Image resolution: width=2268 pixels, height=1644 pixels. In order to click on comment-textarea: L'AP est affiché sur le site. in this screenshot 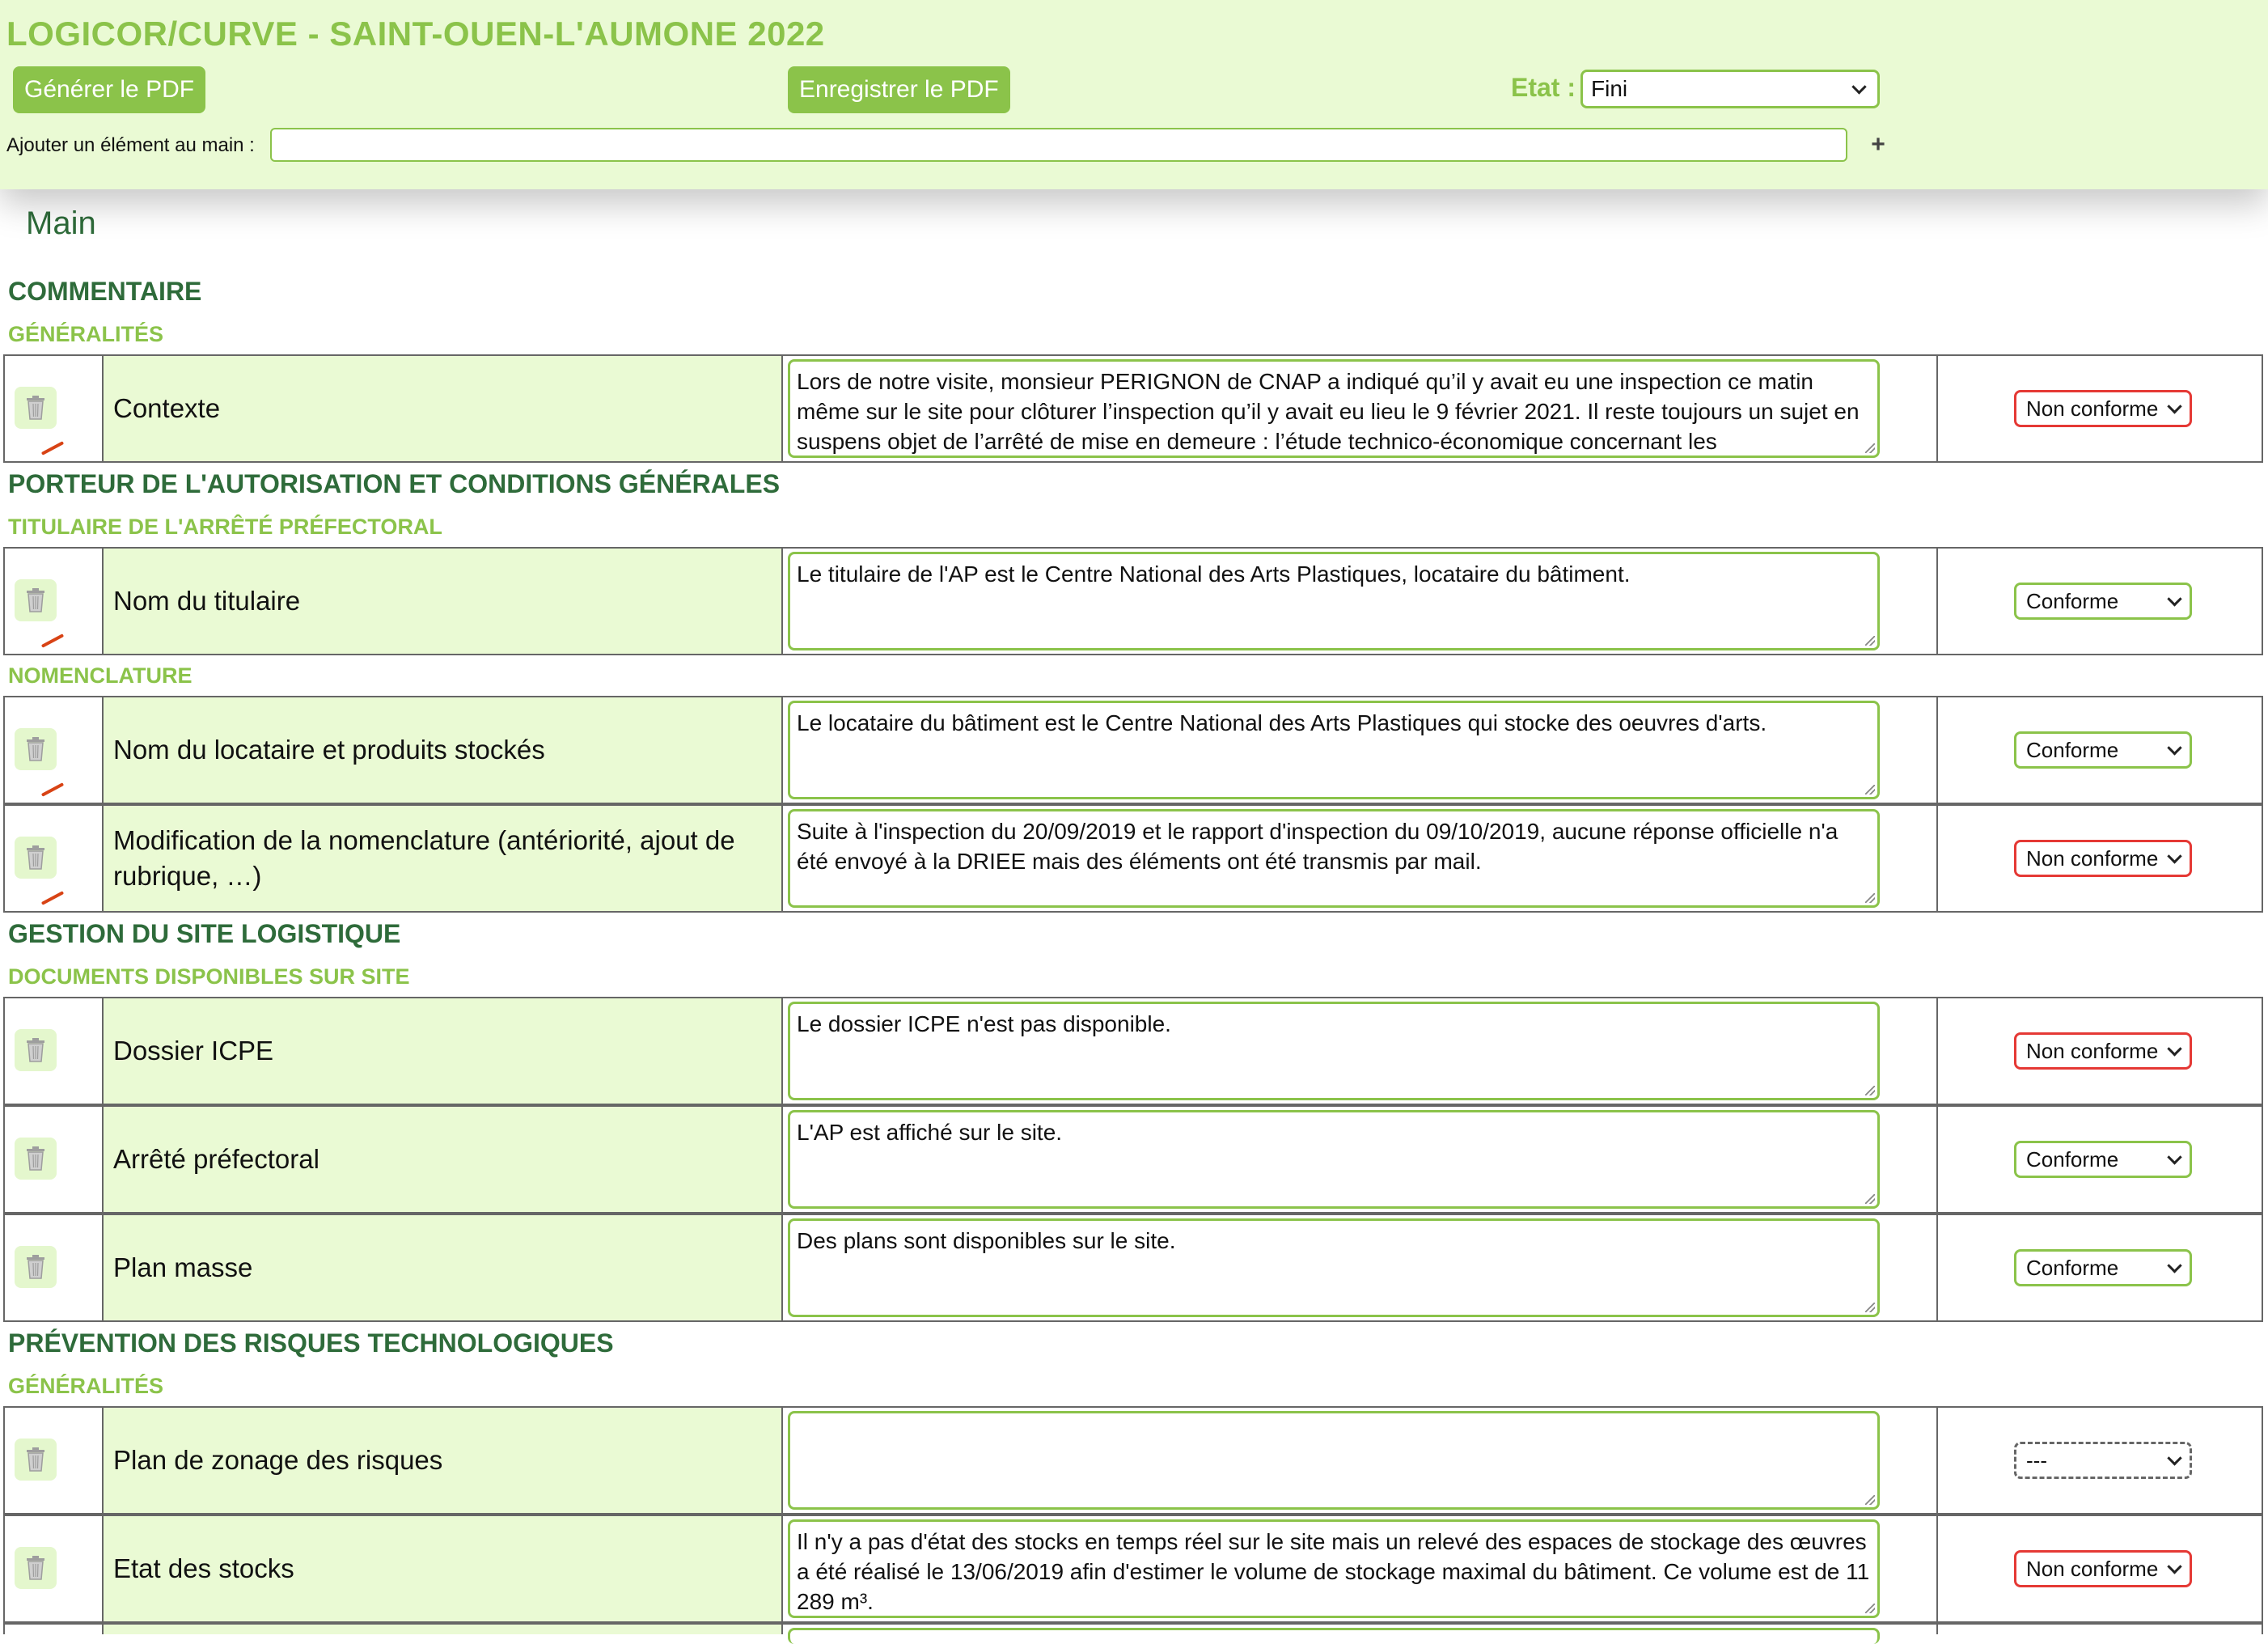, I will do `click(1334, 1159)`.